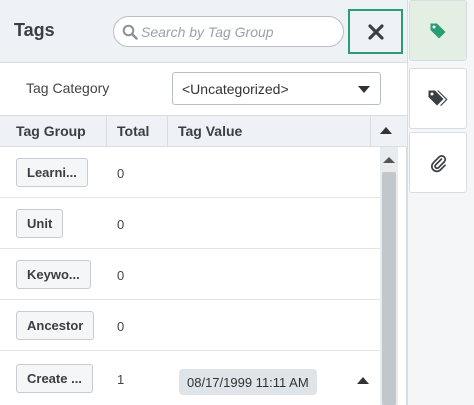 The image size is (474, 405). What do you see at coordinates (121, 379) in the screenshot?
I see `total-cell: 1` at bounding box center [121, 379].